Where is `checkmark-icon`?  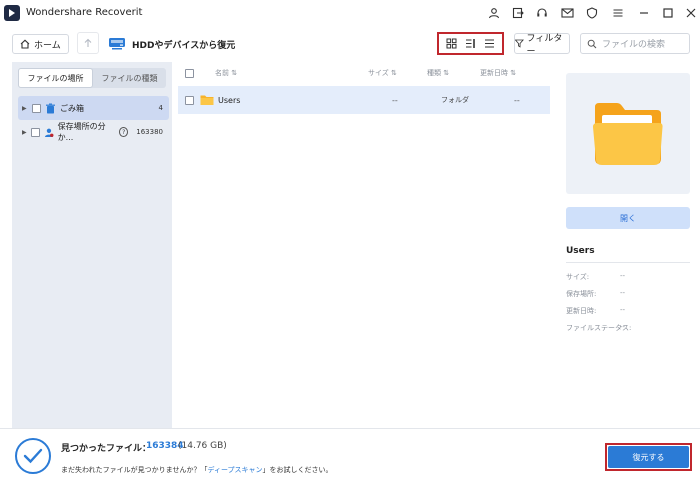 checkmark-icon is located at coordinates (33, 456).